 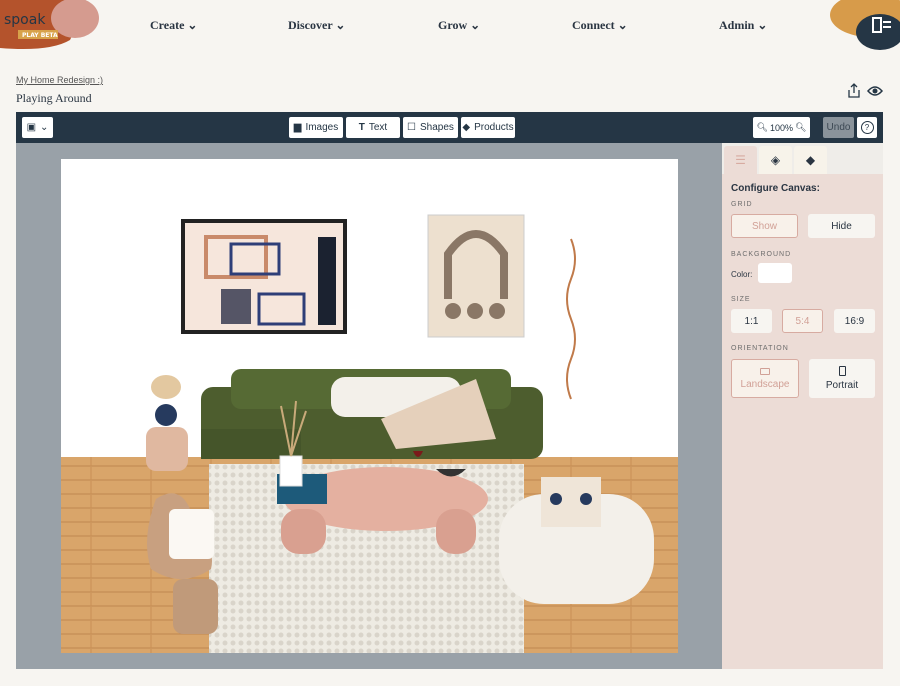 I want to click on share-icon, so click(x=854, y=91).